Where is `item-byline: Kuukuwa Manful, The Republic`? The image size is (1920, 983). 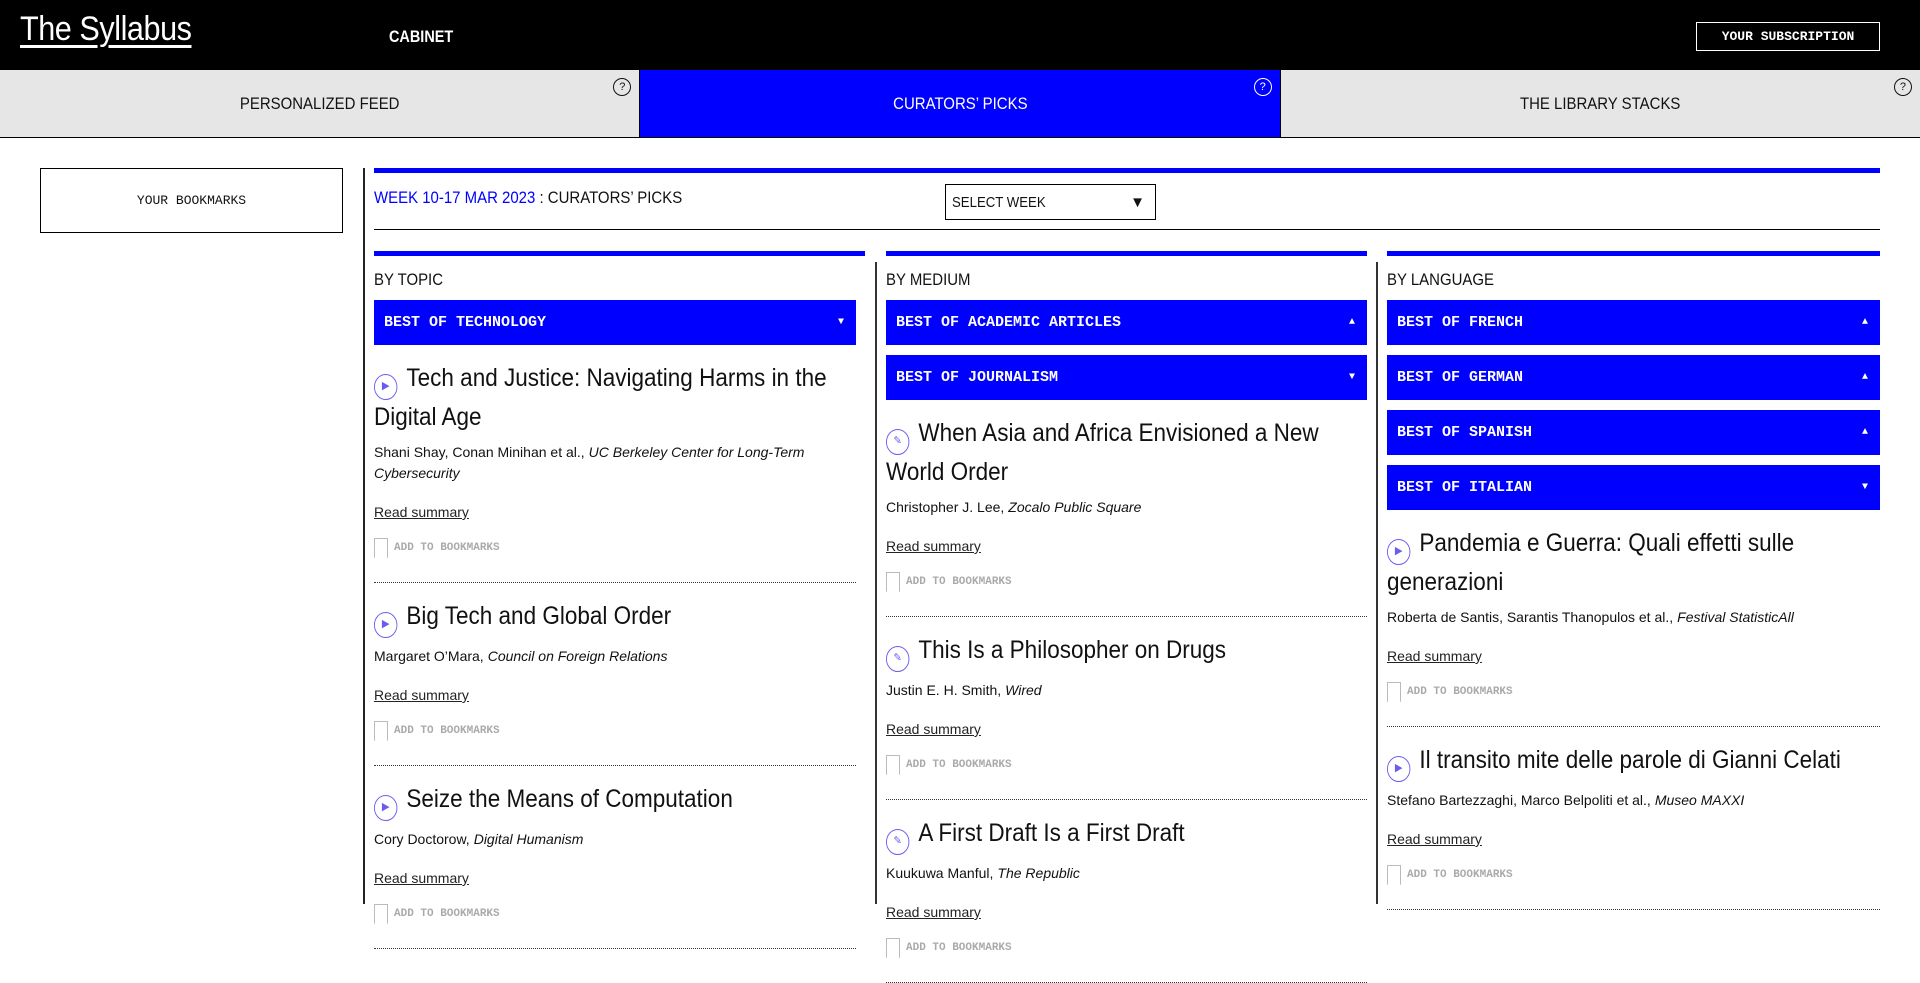 item-byline: Kuukuwa Manful, The Republic is located at coordinates (1126, 873).